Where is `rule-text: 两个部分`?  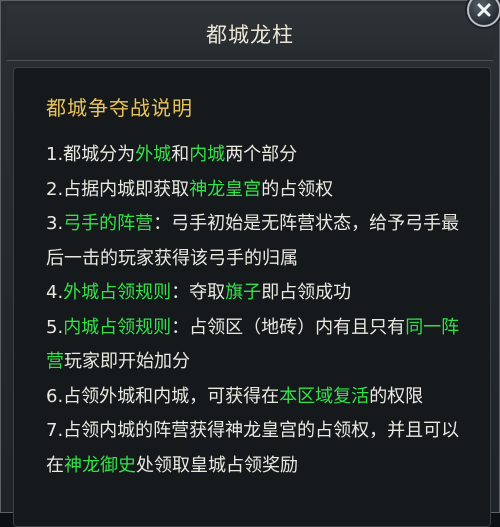 rule-text: 两个部分 is located at coordinates (261, 154).